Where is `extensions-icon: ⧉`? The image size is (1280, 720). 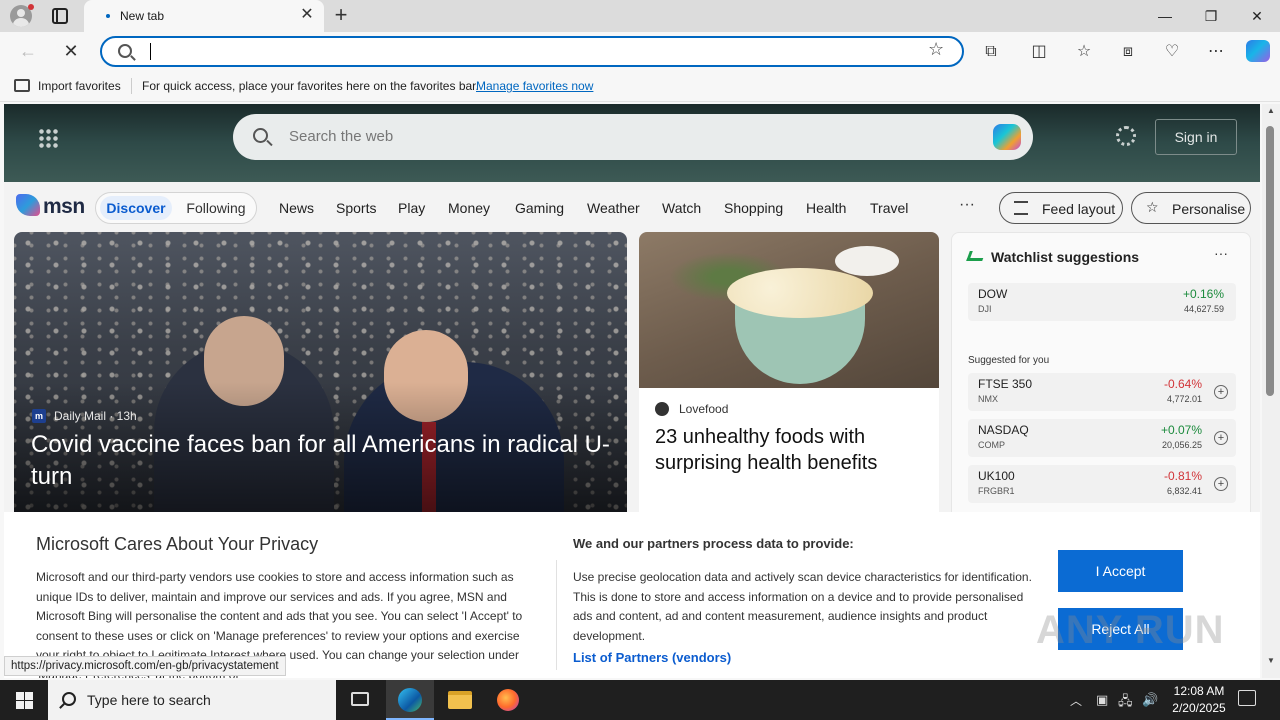
extensions-icon: ⧉ is located at coordinates (991, 52).